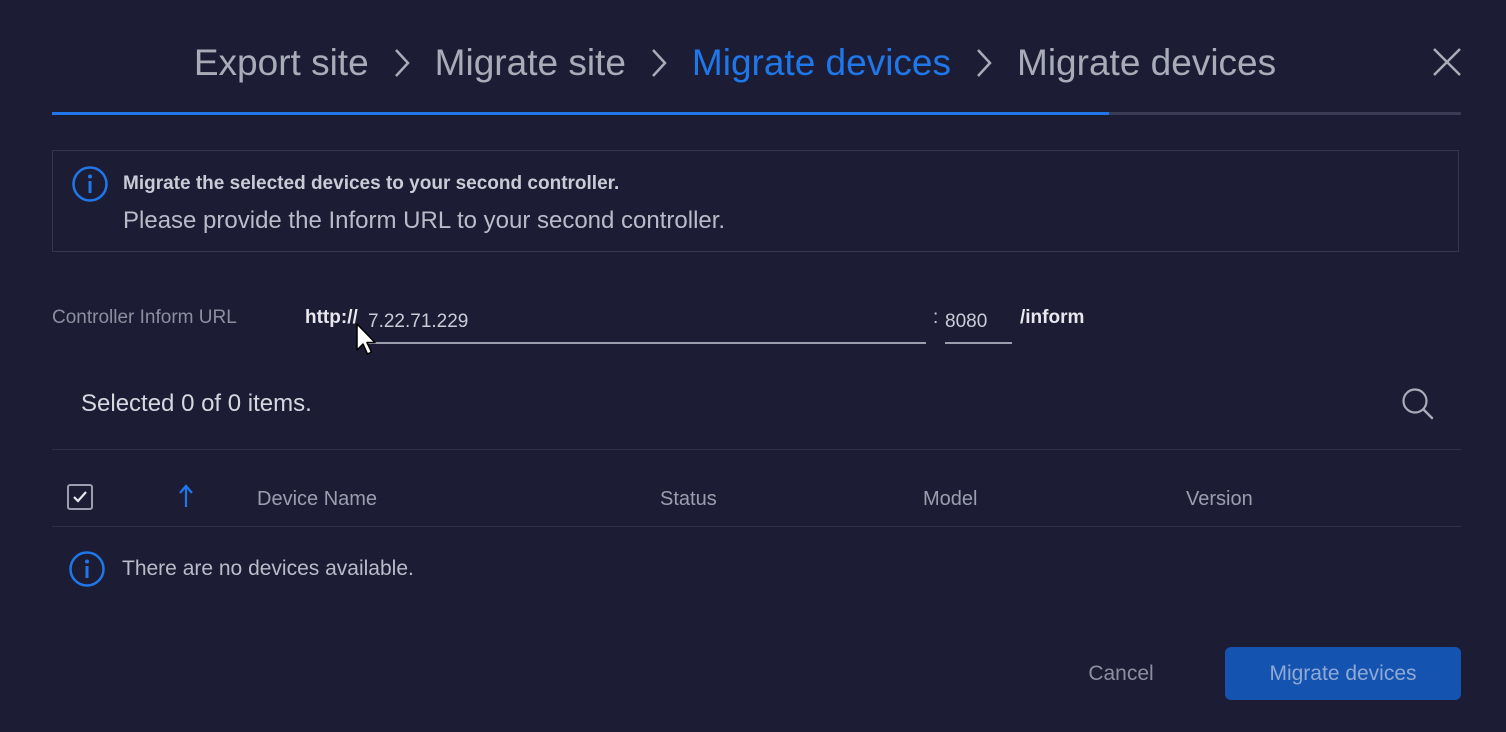  Describe the element at coordinates (196, 403) in the screenshot. I see `selection-count: Selected 0 of 0 items.` at that location.